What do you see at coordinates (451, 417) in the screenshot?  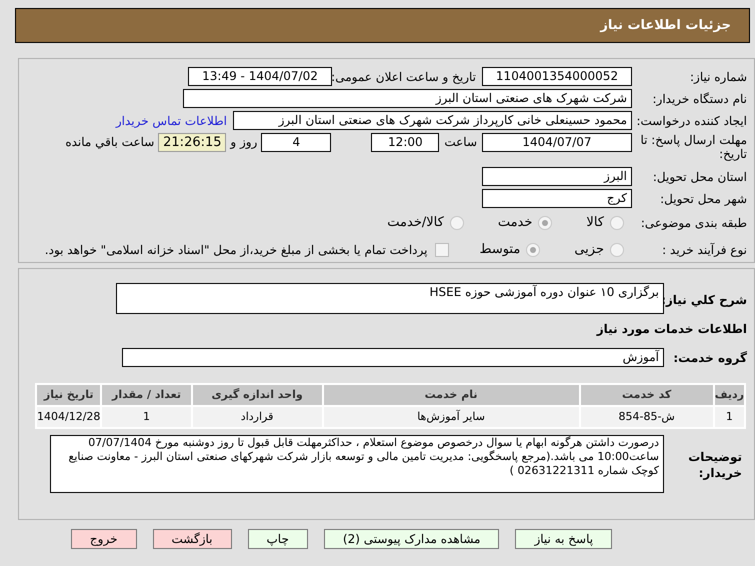 I see `table-cell: سایر آموزش‌ها` at bounding box center [451, 417].